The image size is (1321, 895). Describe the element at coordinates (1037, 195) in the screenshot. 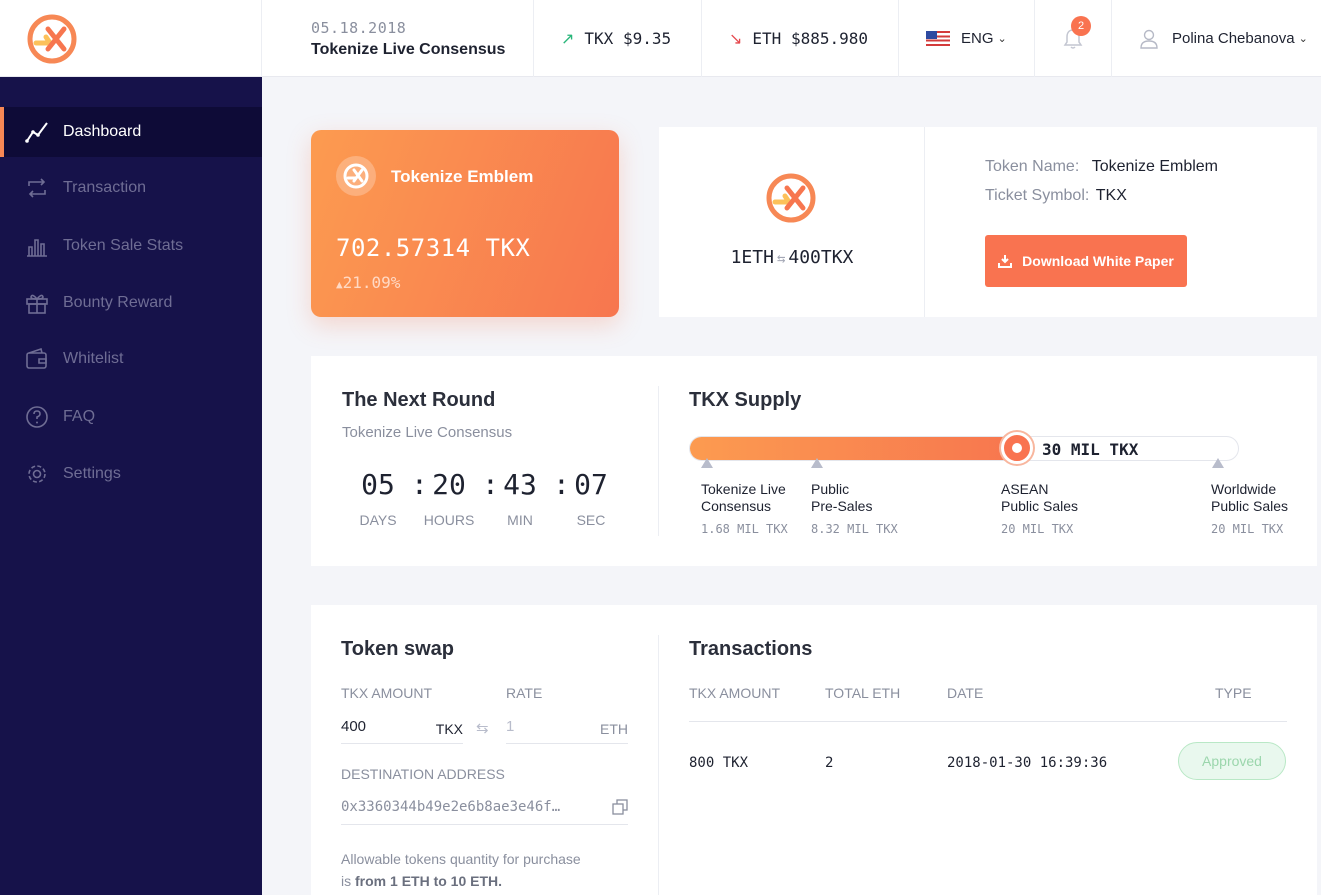

I see `token-symbol-label: Ticket Symbol:` at that location.